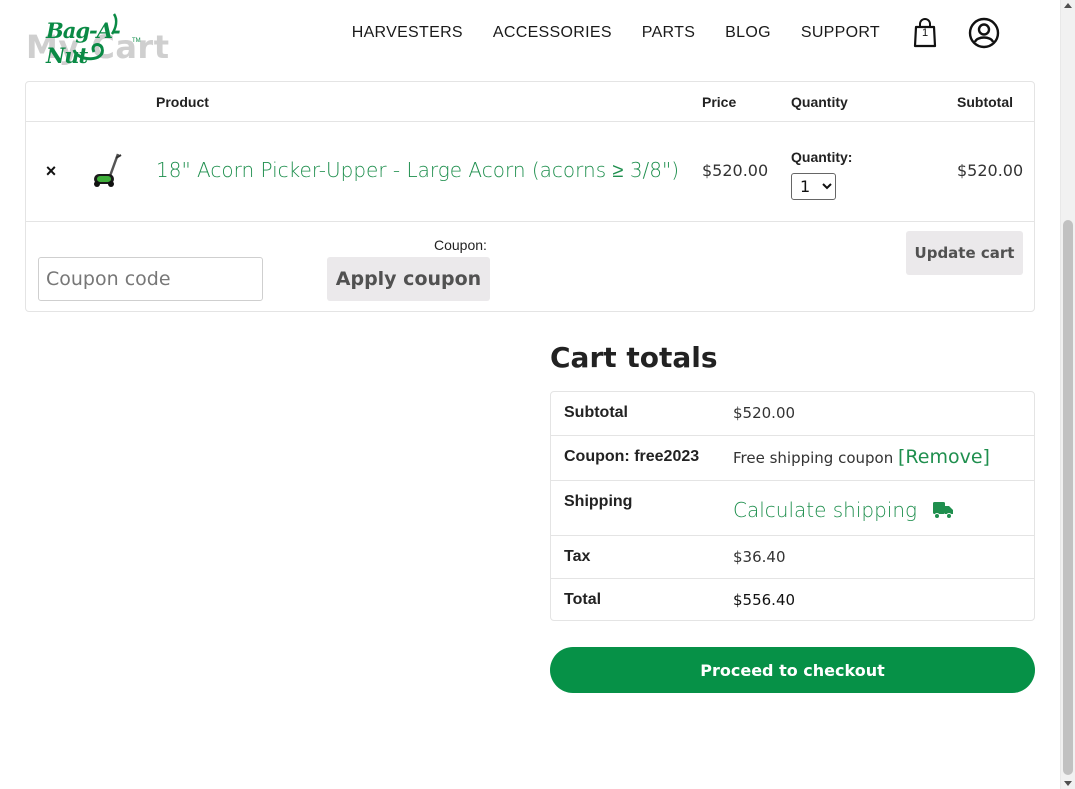 This screenshot has width=1075, height=789. What do you see at coordinates (182, 102) in the screenshot?
I see `column-header-product: Product` at bounding box center [182, 102].